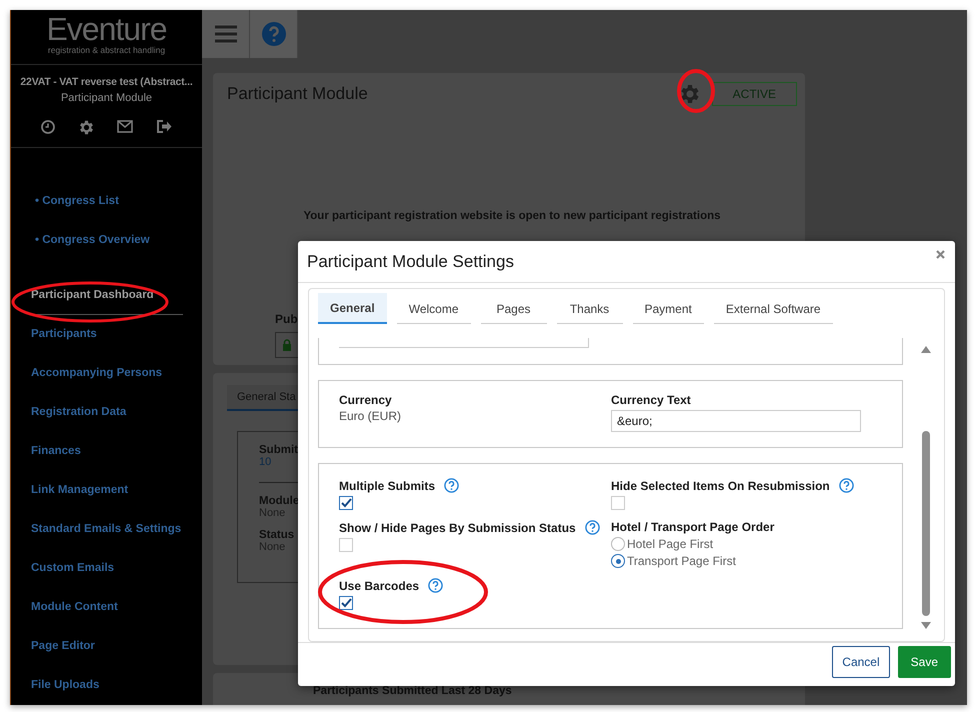  Describe the element at coordinates (940, 254) in the screenshot. I see `close-button` at that location.